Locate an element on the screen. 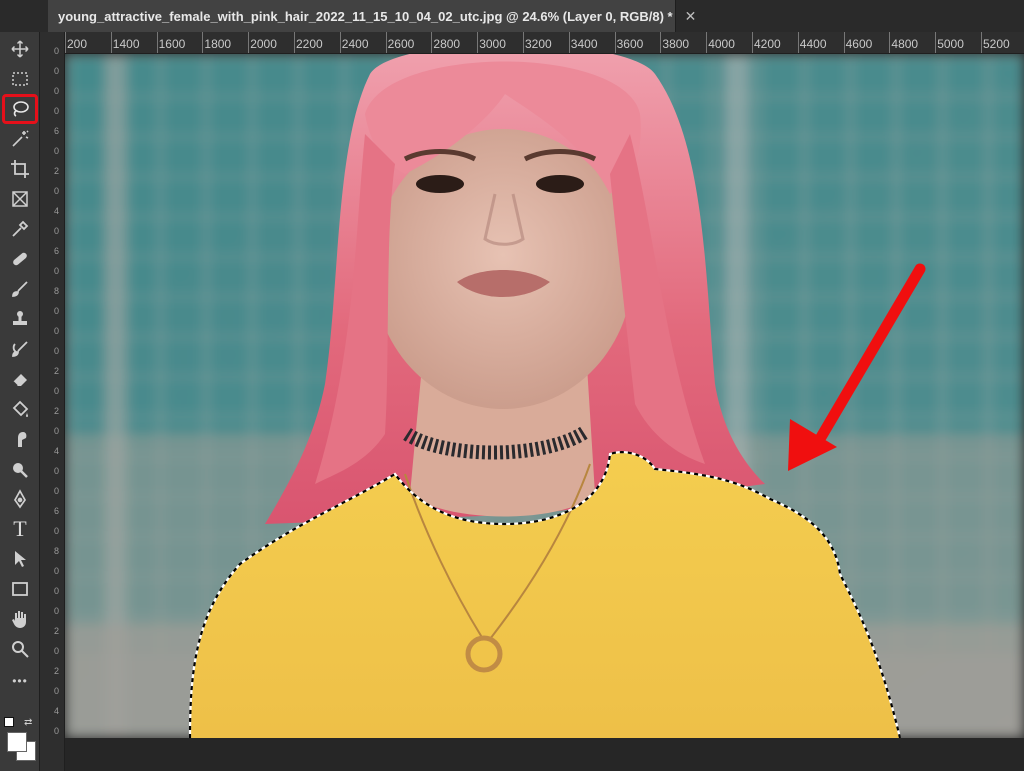 The height and width of the screenshot is (771, 1024). ruler-label: 2600 is located at coordinates (401, 44).